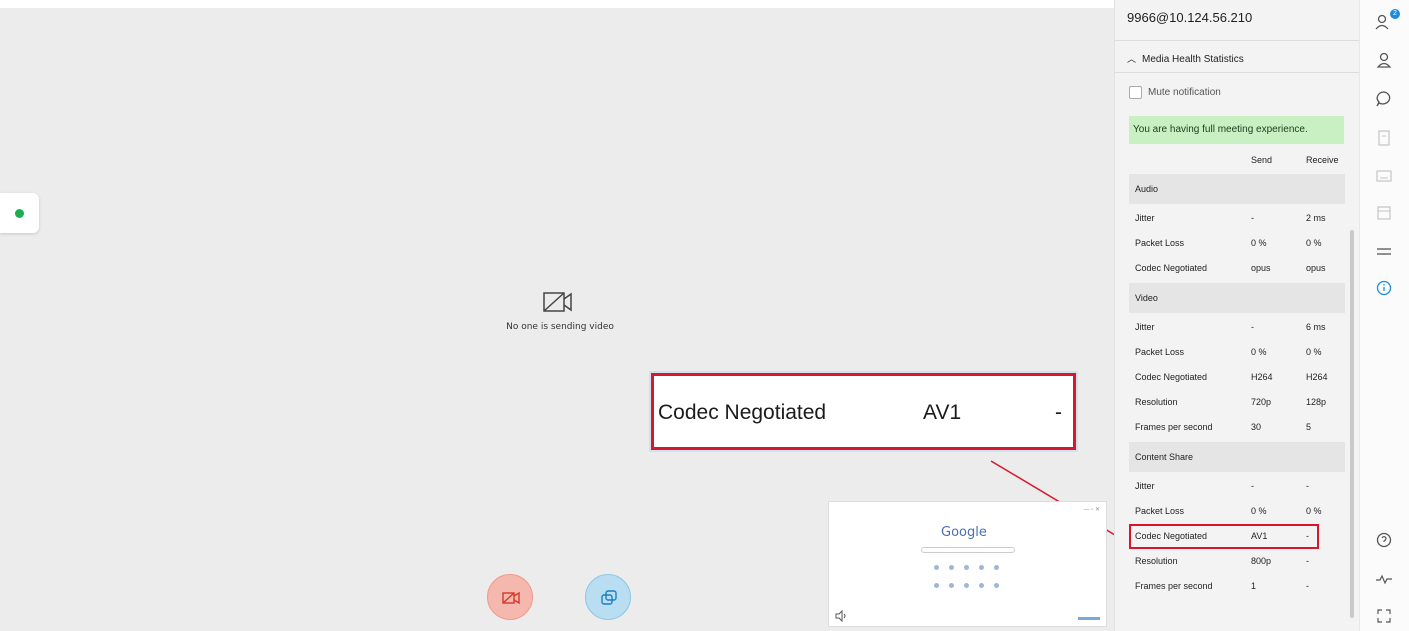 The image size is (1409, 631). I want to click on thumbnail-tag, so click(1089, 618).